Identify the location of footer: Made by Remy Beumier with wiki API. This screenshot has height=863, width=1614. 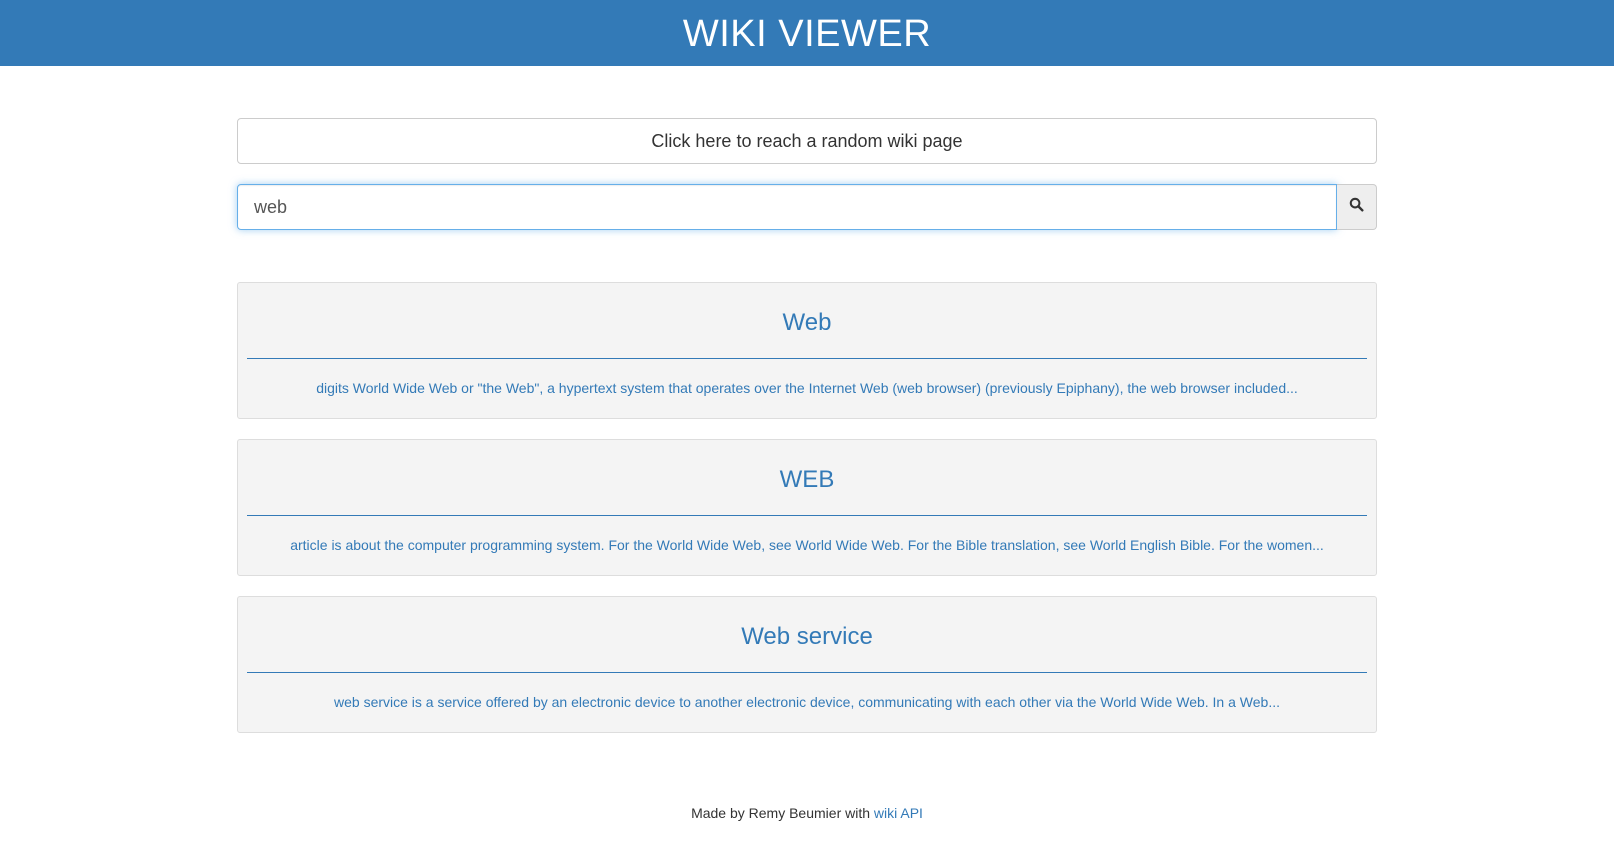
(807, 813).